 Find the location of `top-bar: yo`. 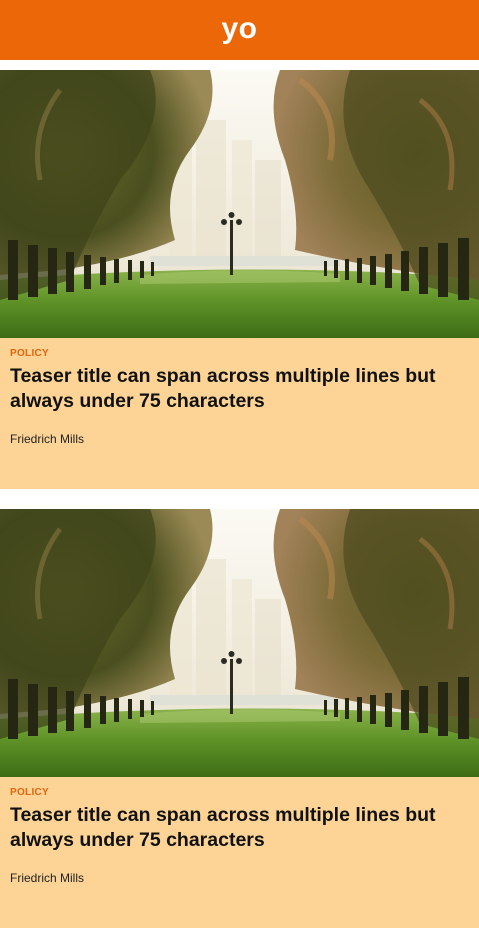

top-bar: yo is located at coordinates (239, 30).